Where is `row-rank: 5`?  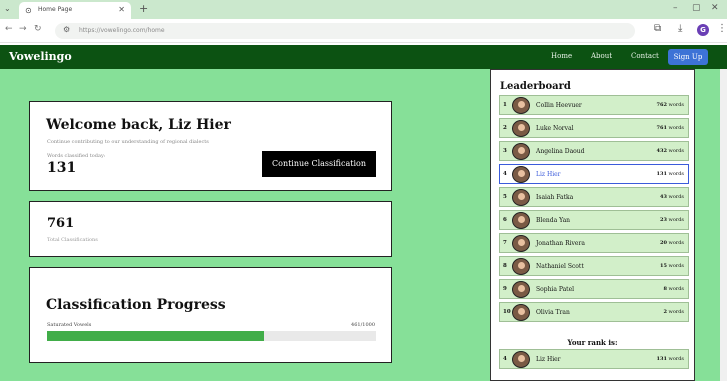 row-rank: 5 is located at coordinates (505, 197).